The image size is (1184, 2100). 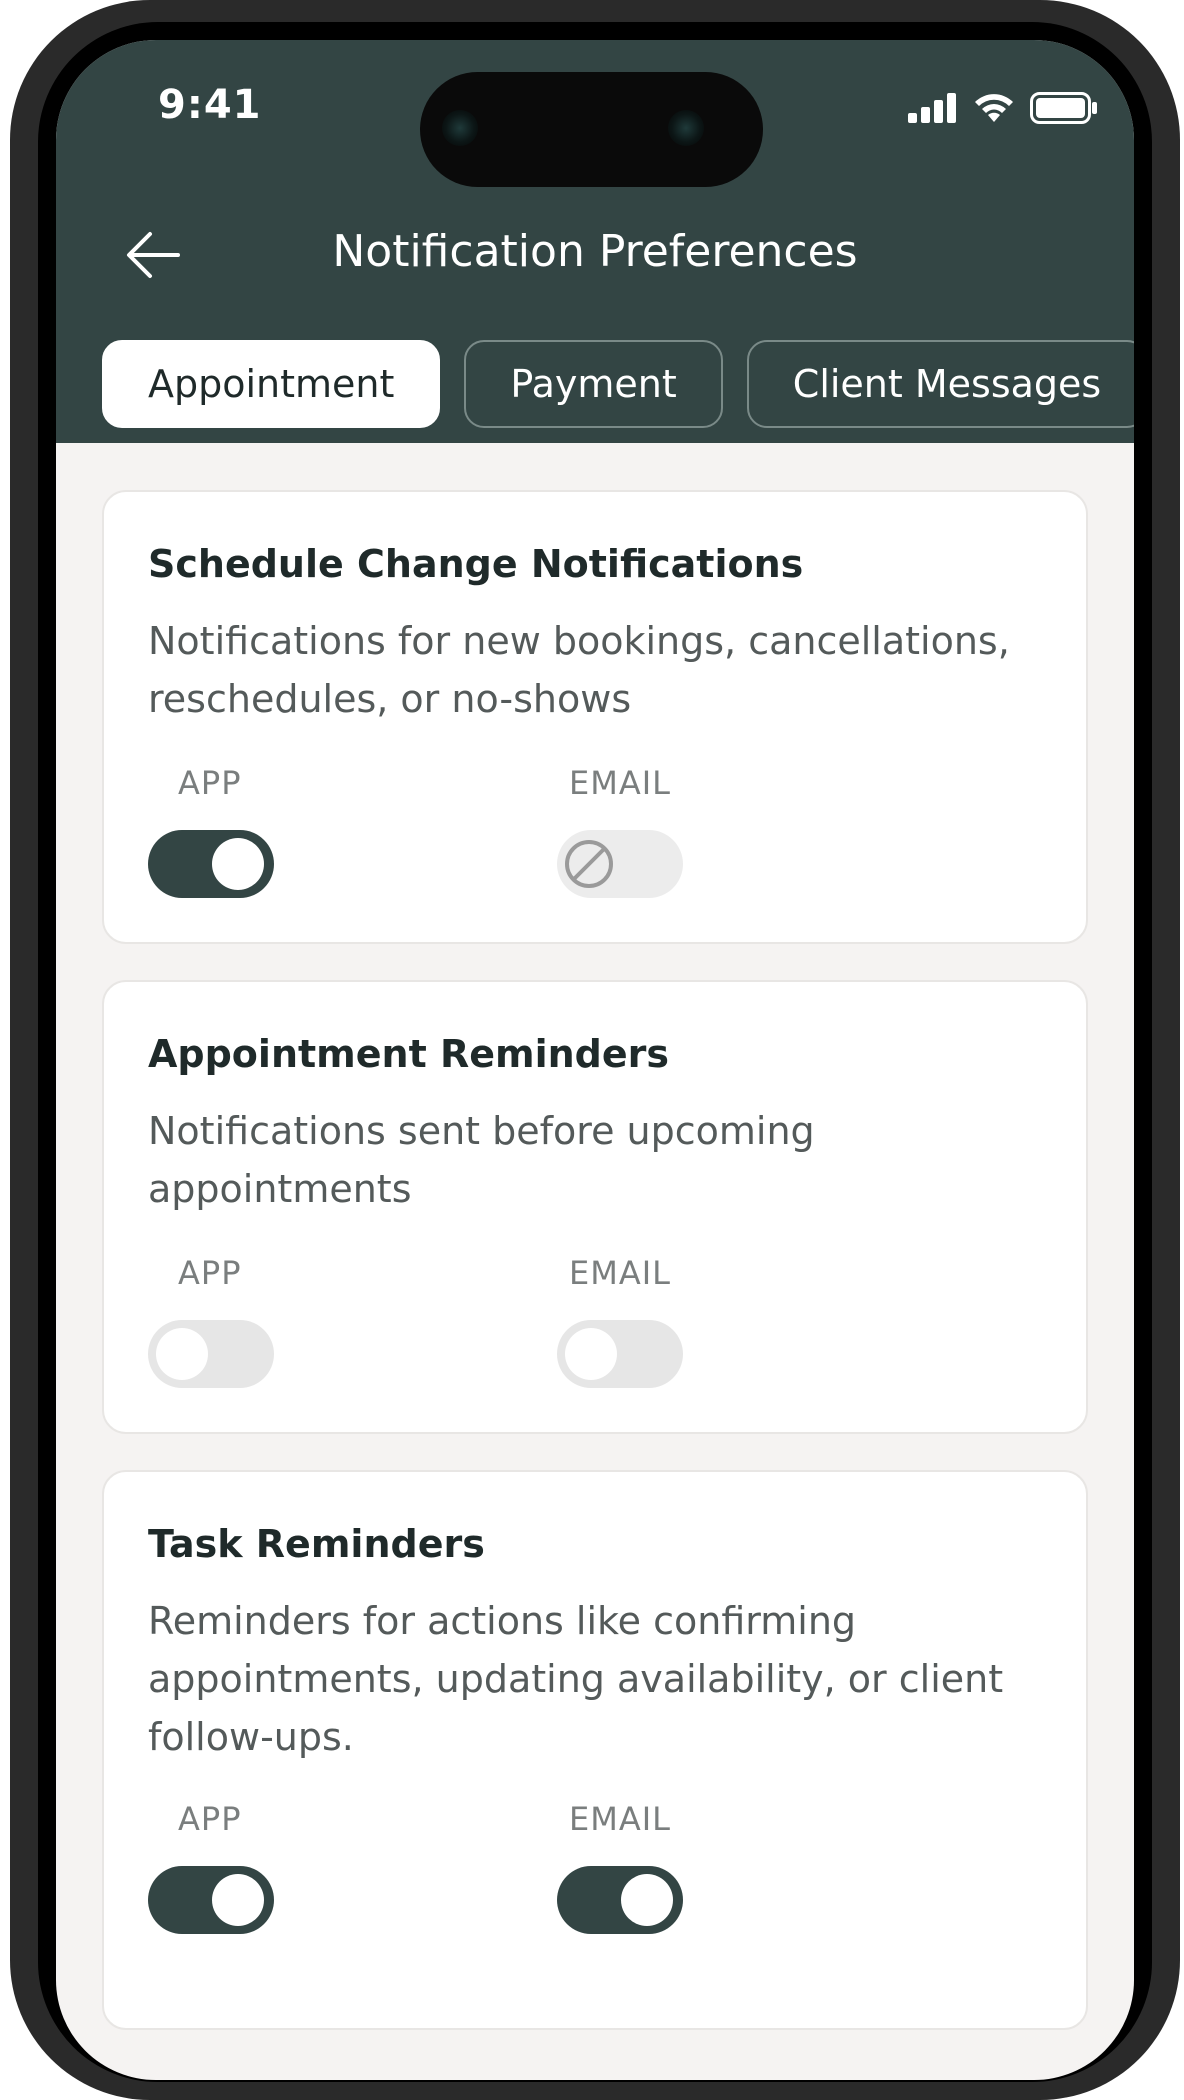 I want to click on sensor-lens-icon, so click(x=686, y=128).